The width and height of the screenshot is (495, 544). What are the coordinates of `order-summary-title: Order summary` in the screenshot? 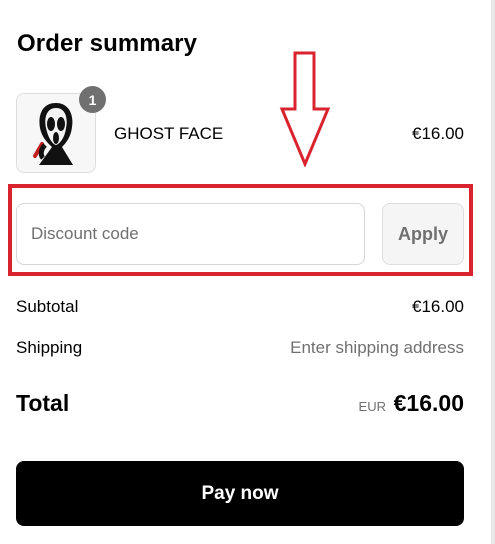 It's located at (107, 43).